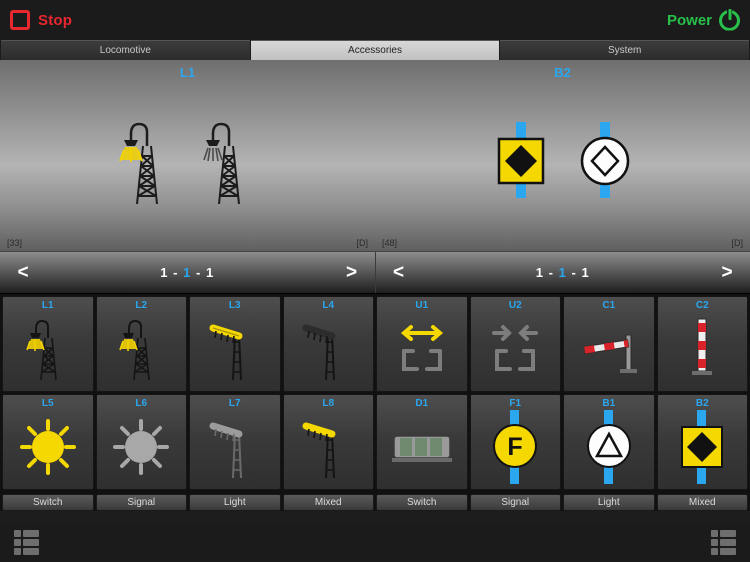 Image resolution: width=750 pixels, height=562 pixels. Describe the element at coordinates (141, 502) in the screenshot. I see `footer-button-signal-left: Signal` at that location.